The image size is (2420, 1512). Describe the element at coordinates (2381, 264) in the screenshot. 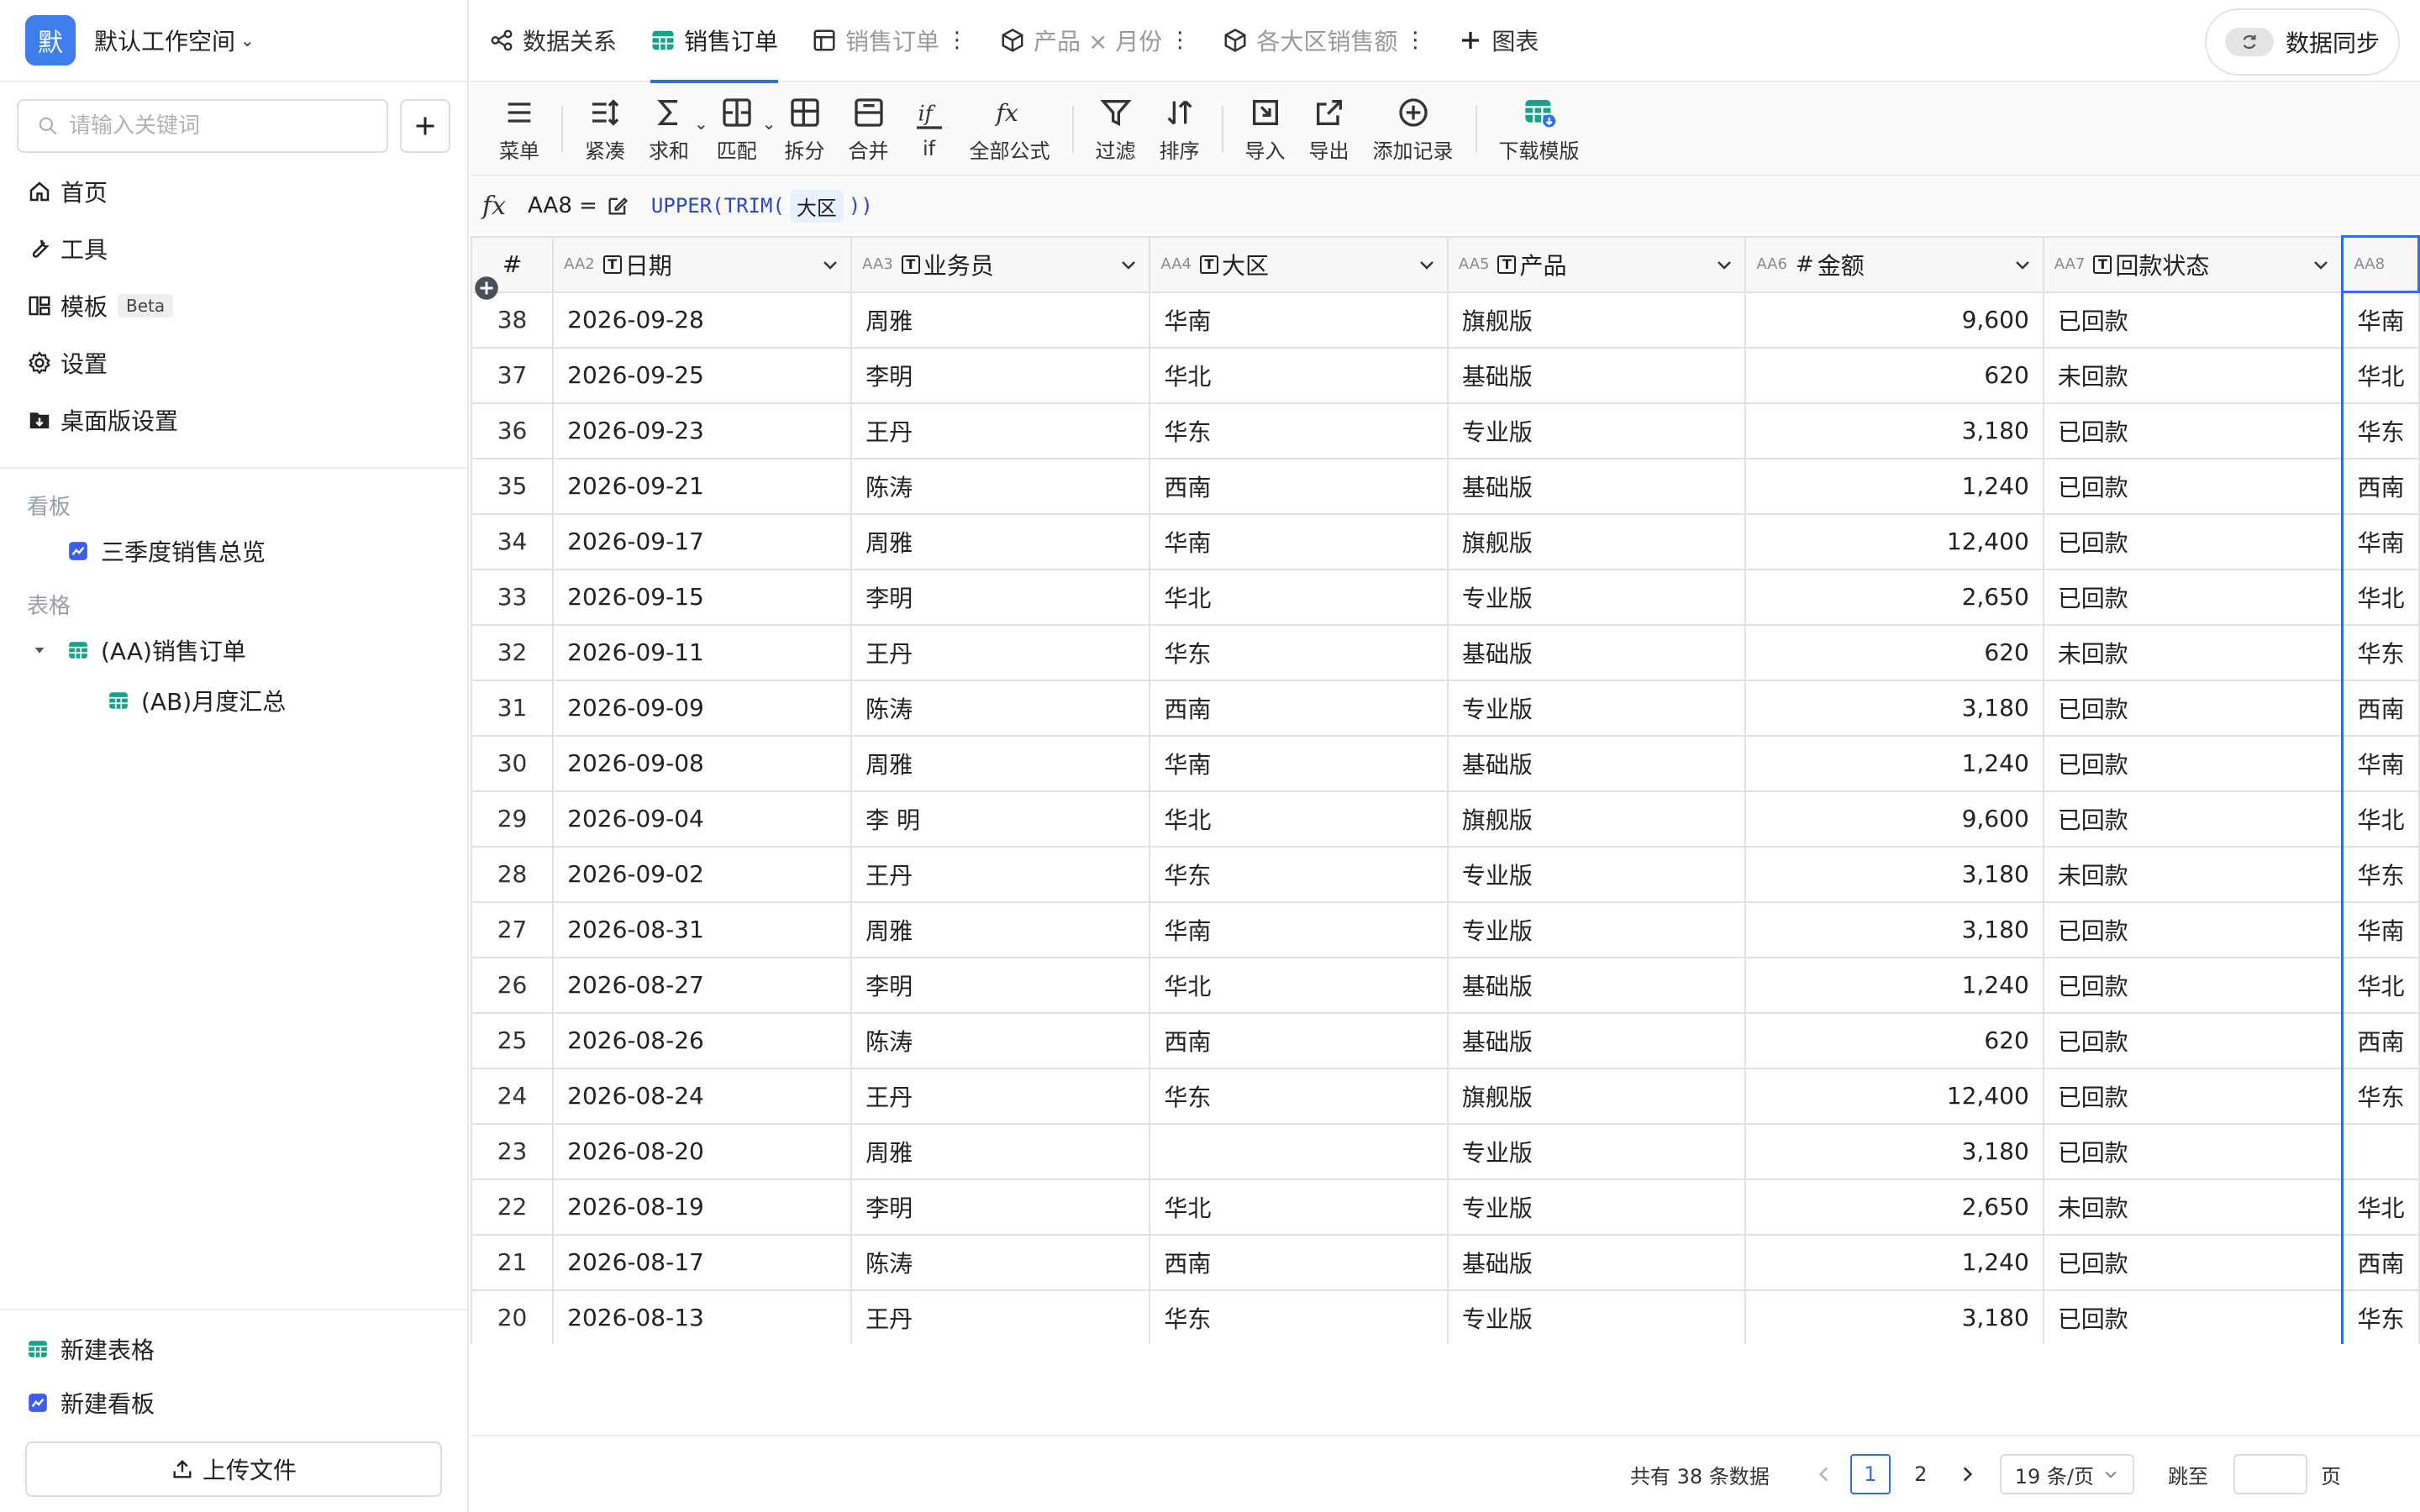

I see `column-header-aa8: AA8` at that location.